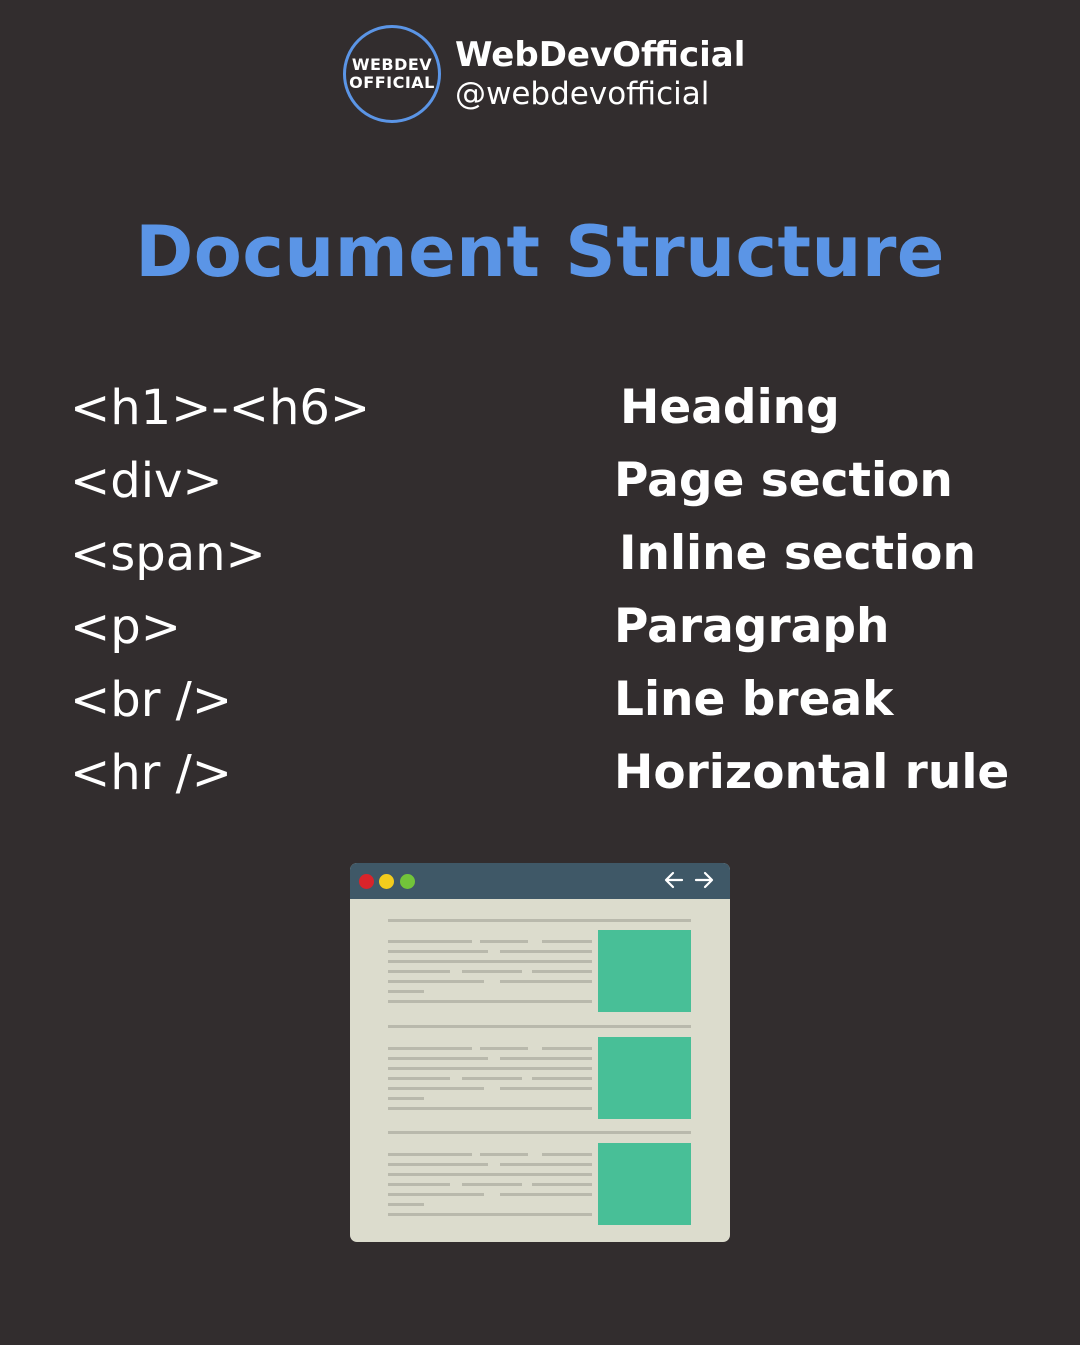 This screenshot has height=1345, width=1080. I want to click on brand-text: WebDevOfficial @webdevofficial, so click(600, 74).